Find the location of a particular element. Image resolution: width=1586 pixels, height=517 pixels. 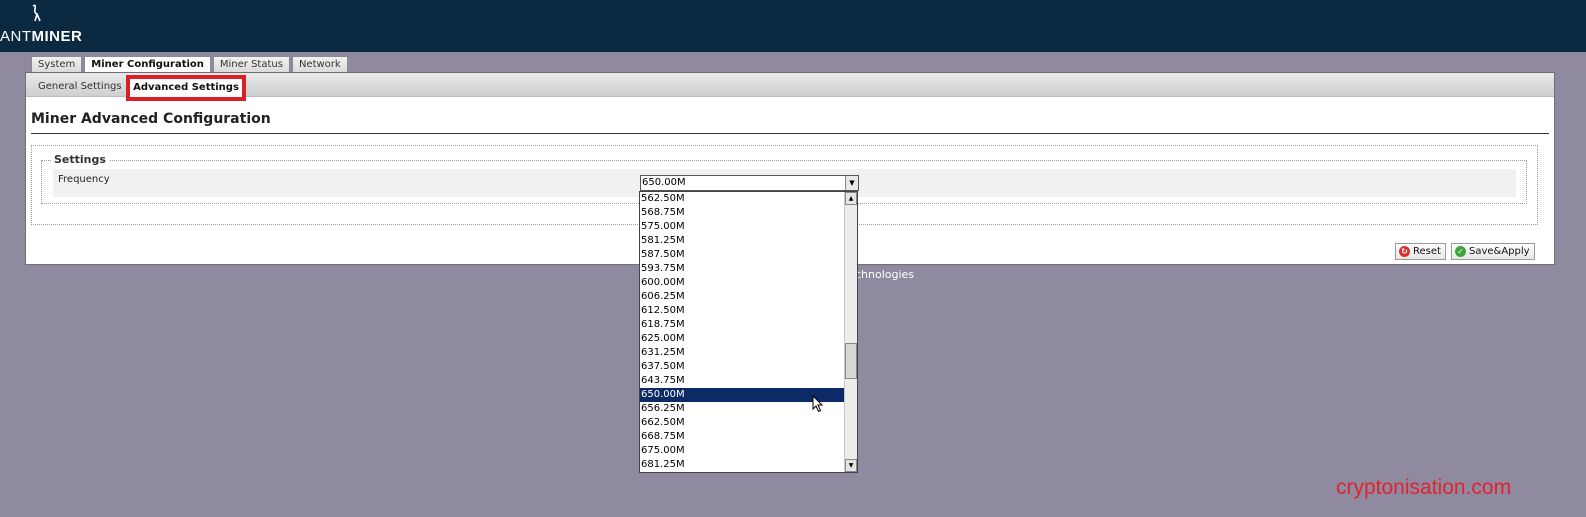

reset-button: ↻ Reset is located at coordinates (1420, 251).